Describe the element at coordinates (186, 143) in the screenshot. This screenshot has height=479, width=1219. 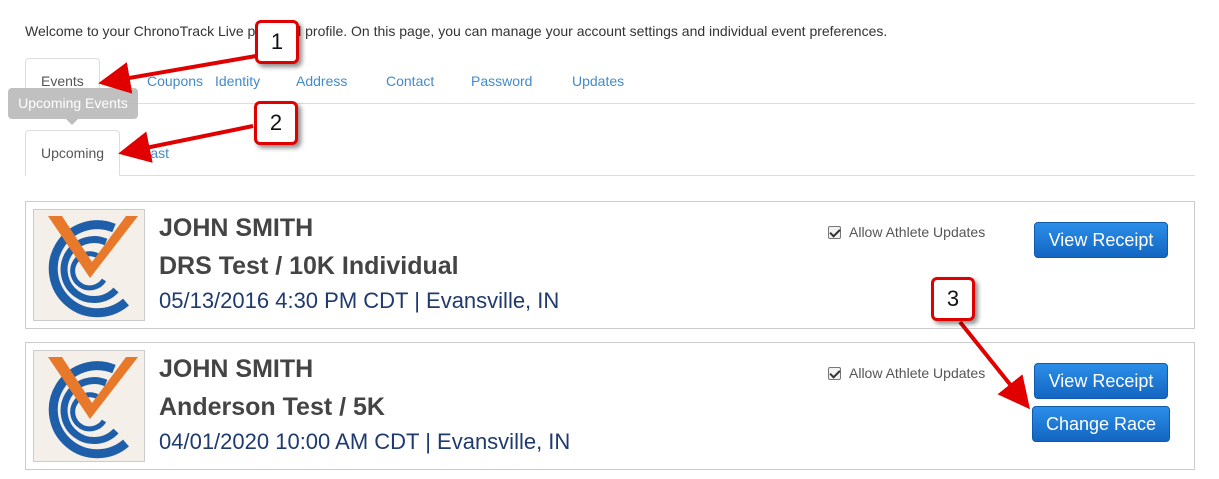
I see `callout-2-arrow` at that location.